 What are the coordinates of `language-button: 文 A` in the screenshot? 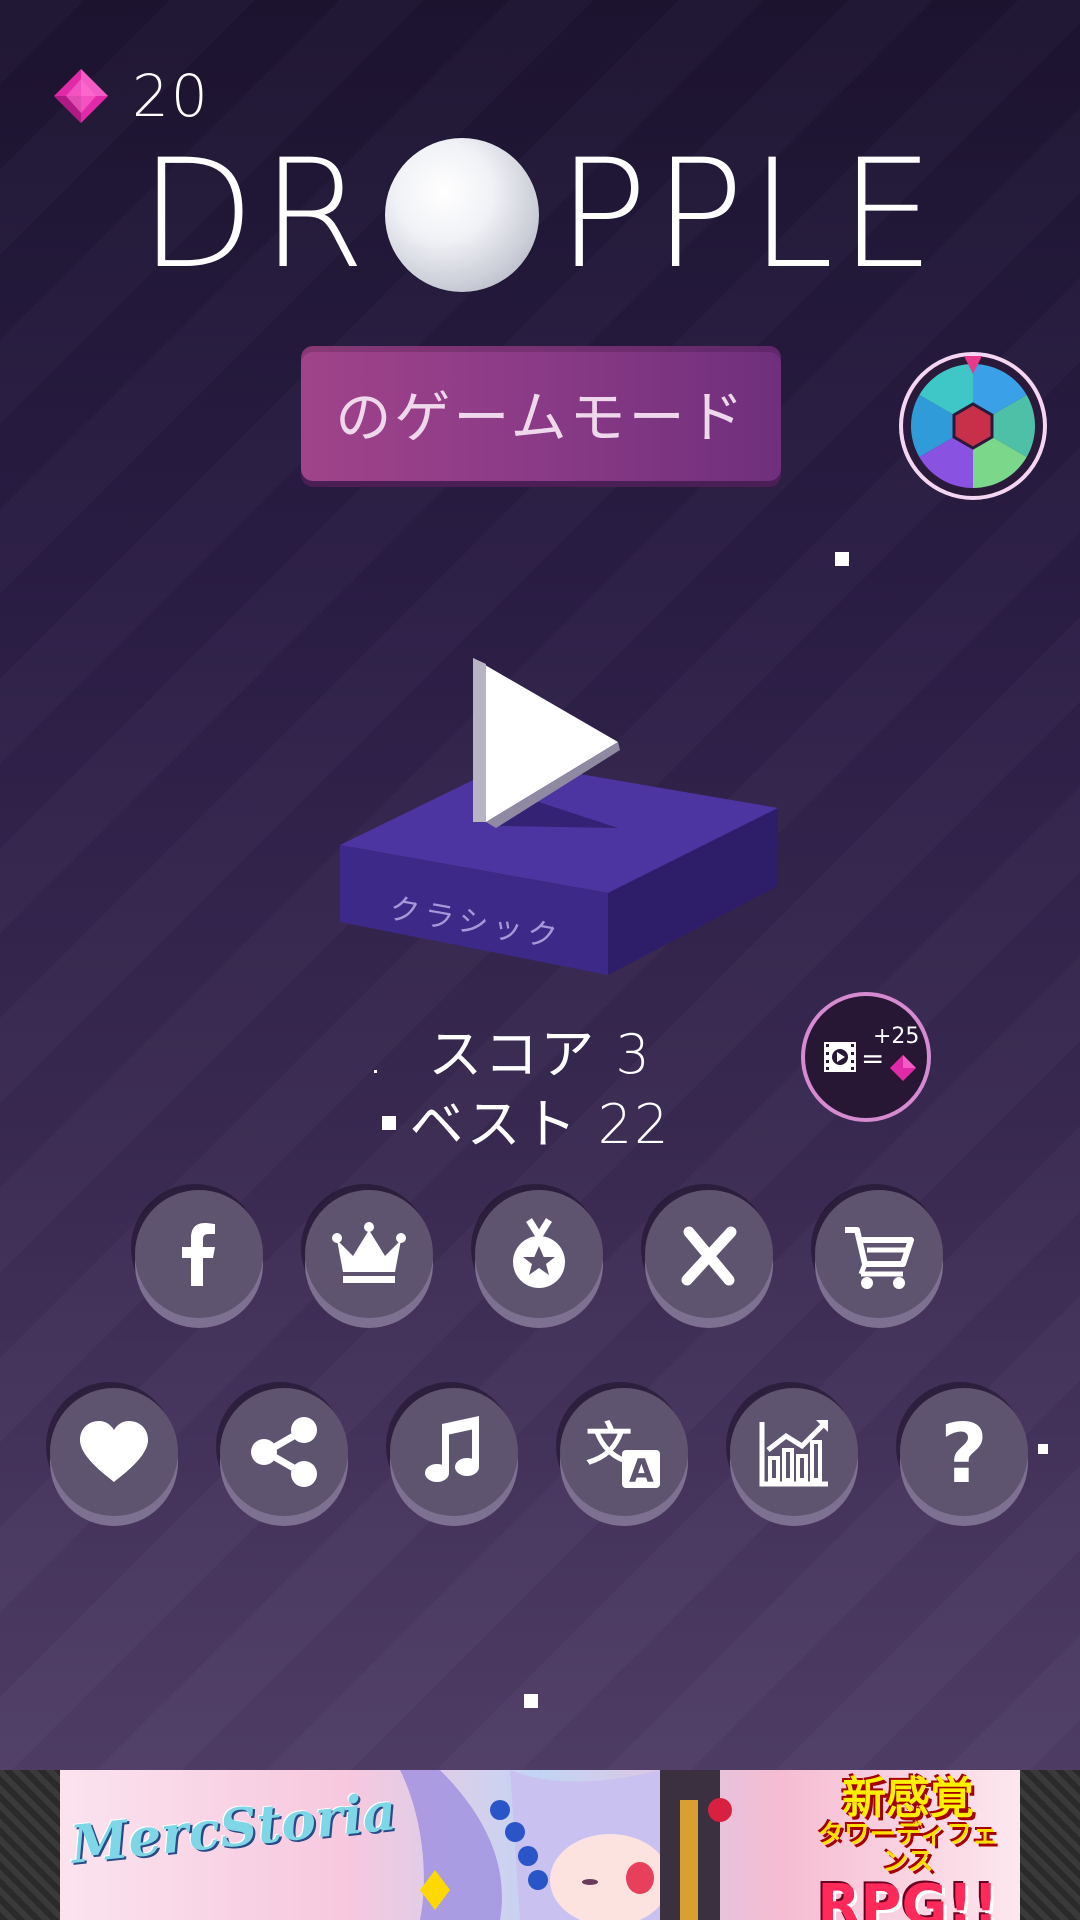 It's located at (624, 1452).